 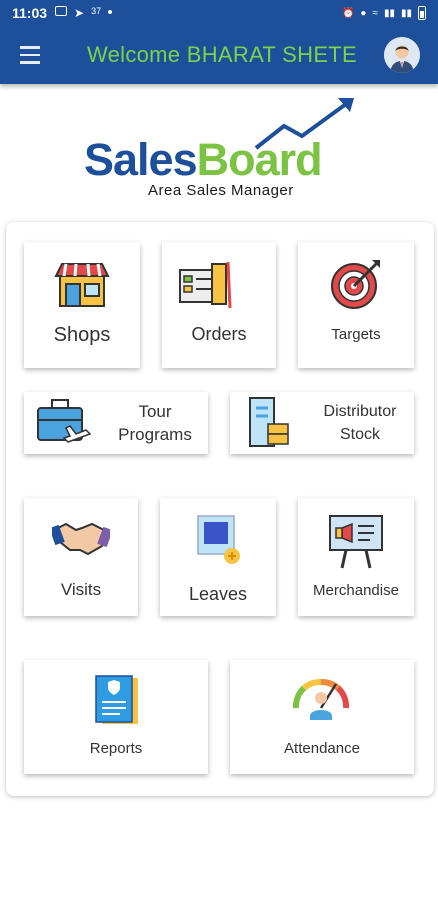 What do you see at coordinates (79, 13) in the screenshot?
I see `telegram-icon: ➤` at bounding box center [79, 13].